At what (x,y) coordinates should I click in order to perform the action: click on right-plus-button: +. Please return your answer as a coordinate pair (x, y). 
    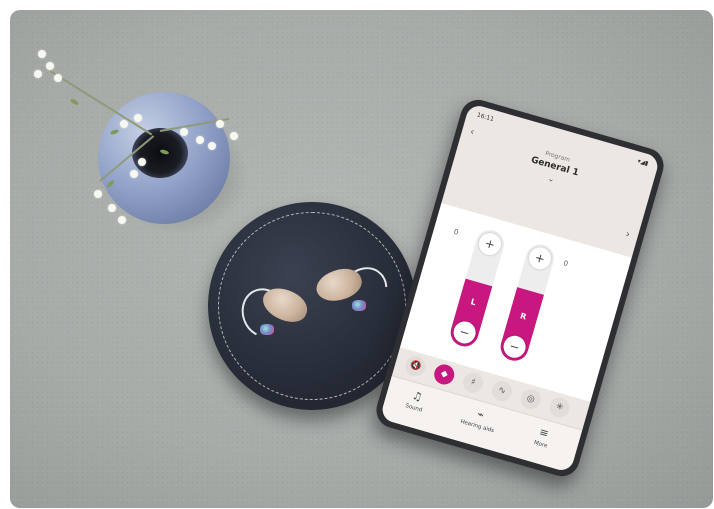
    Looking at the image, I should click on (540, 258).